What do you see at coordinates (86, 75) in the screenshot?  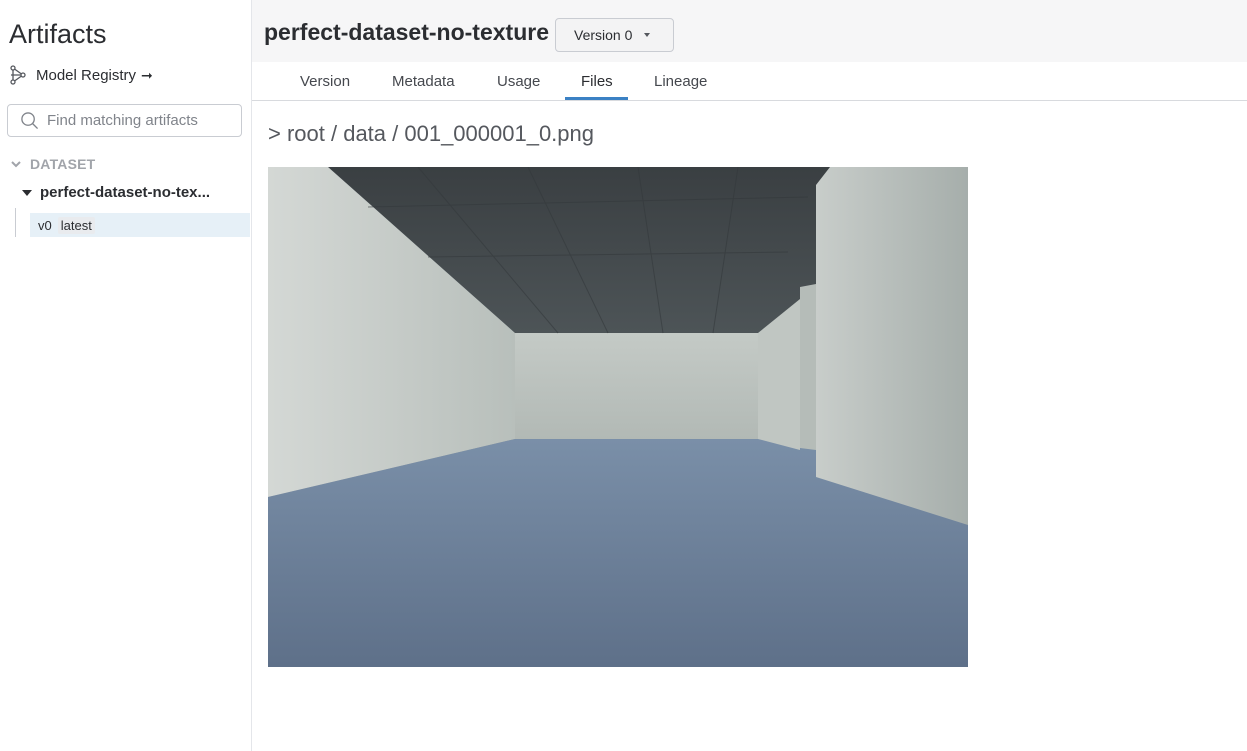 I see `model-registry-label: Model Registry` at bounding box center [86, 75].